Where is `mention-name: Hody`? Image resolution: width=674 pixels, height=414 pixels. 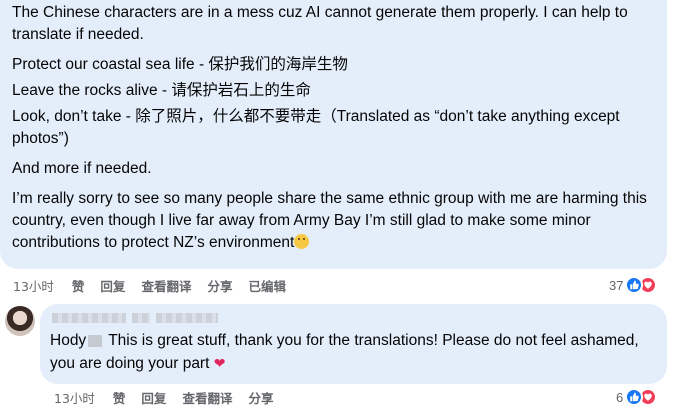 mention-name: Hody is located at coordinates (68, 340).